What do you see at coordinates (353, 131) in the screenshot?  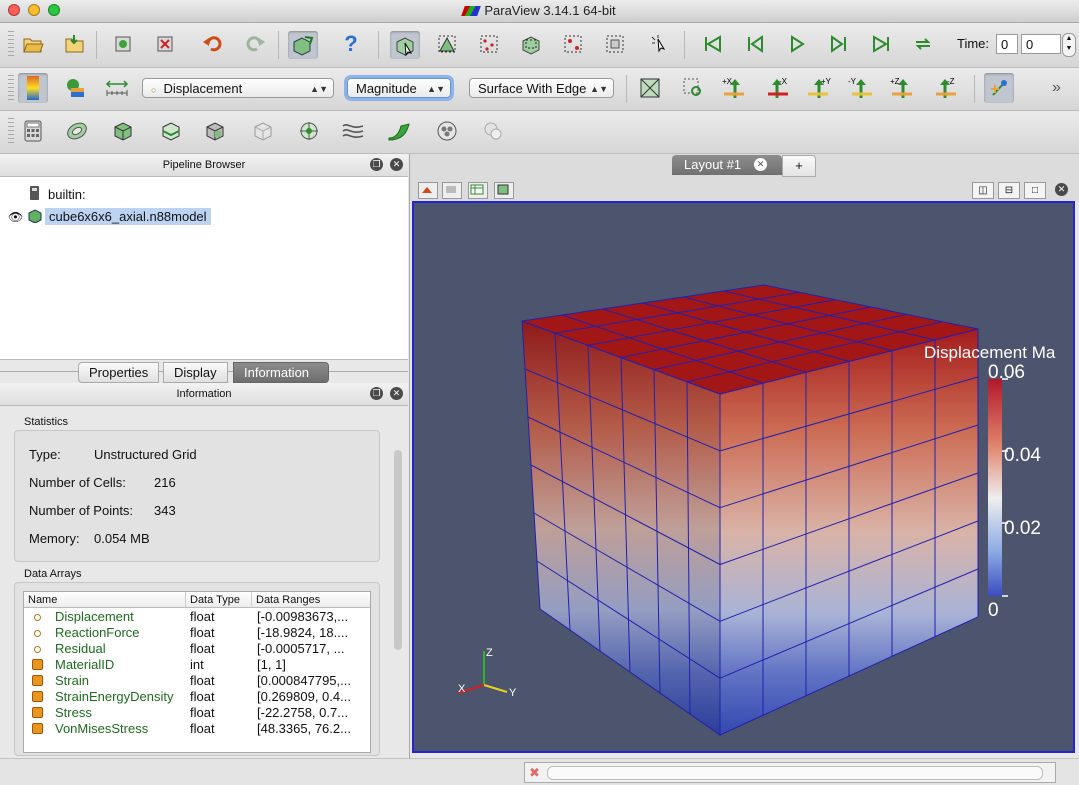 I see `stream-tracer-icon` at bounding box center [353, 131].